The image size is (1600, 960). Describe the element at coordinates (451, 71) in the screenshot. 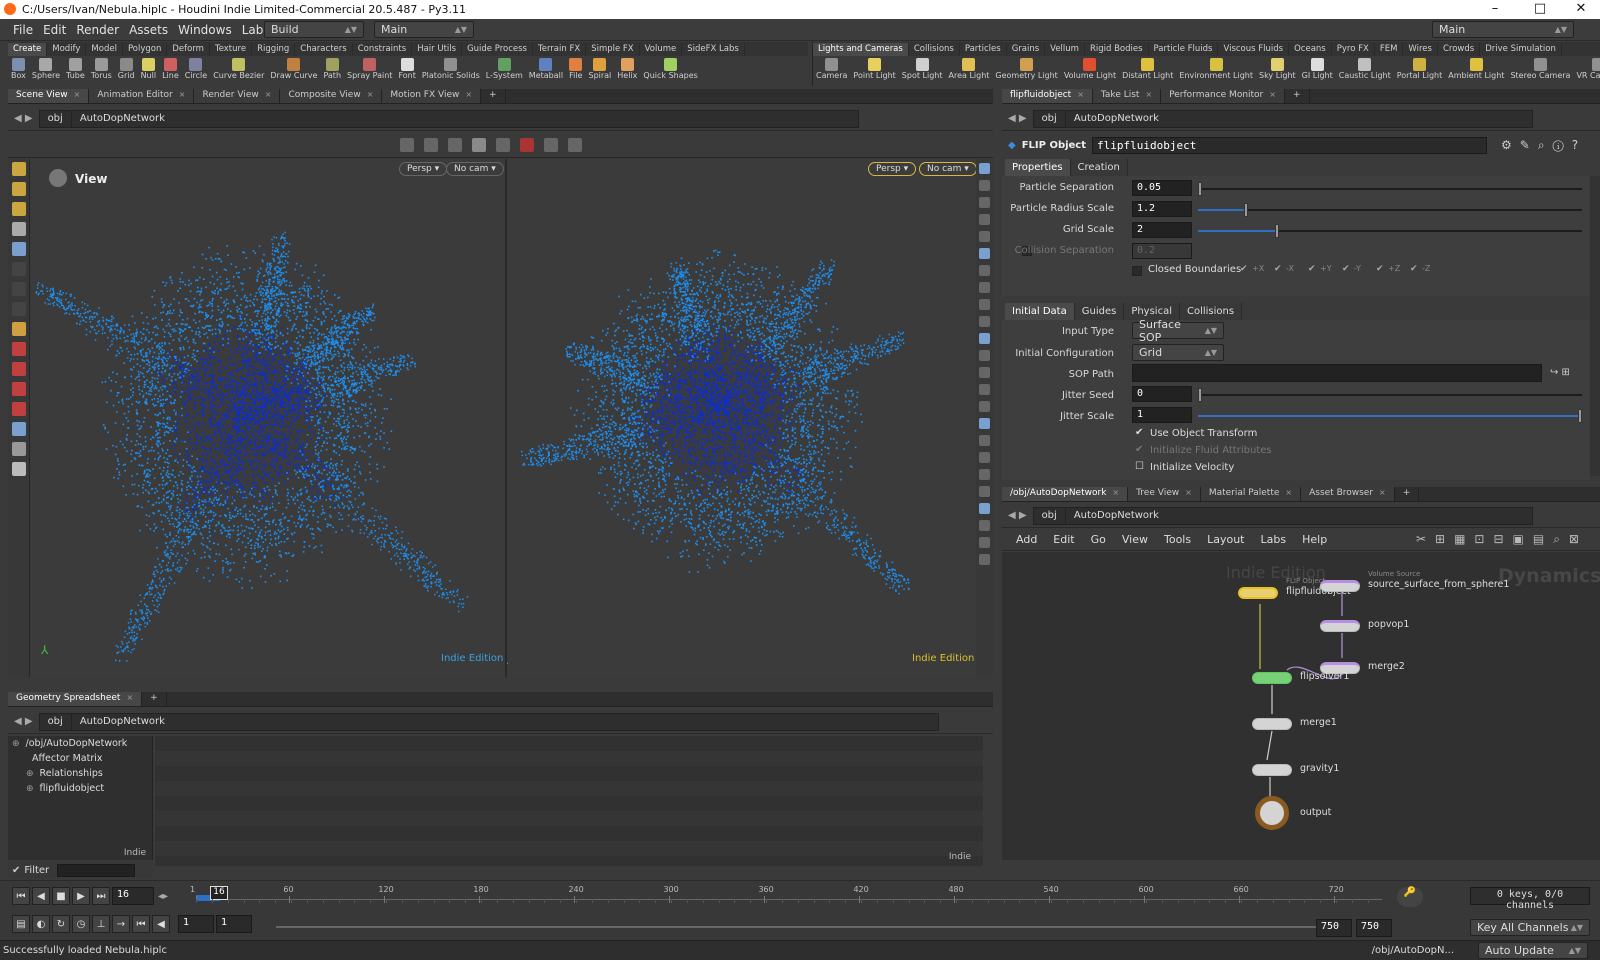

I see `tool-platonic-solids: Platonic Solids` at that location.